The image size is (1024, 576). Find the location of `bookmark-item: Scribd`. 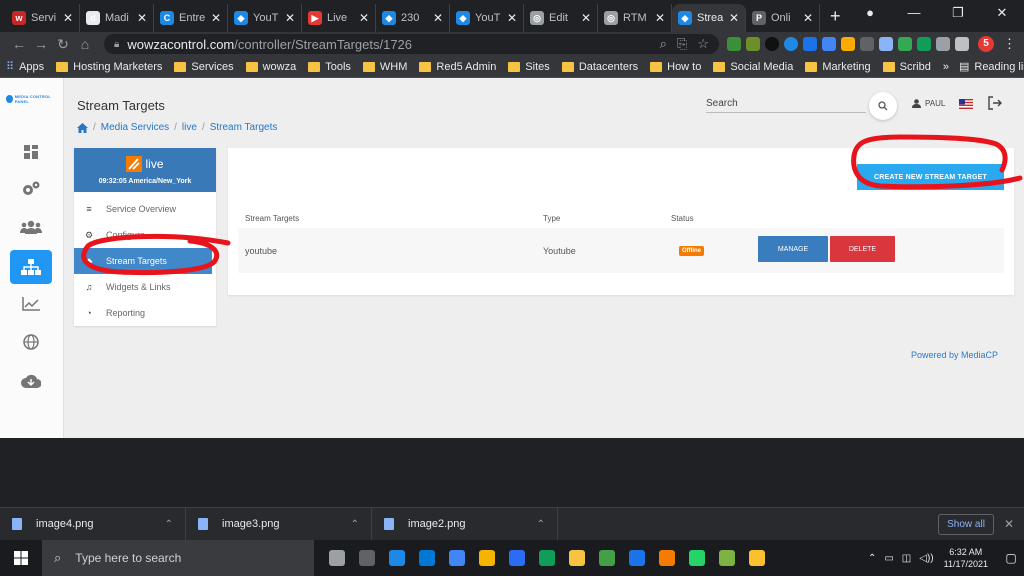

bookmark-item: Scribd is located at coordinates (906, 67).